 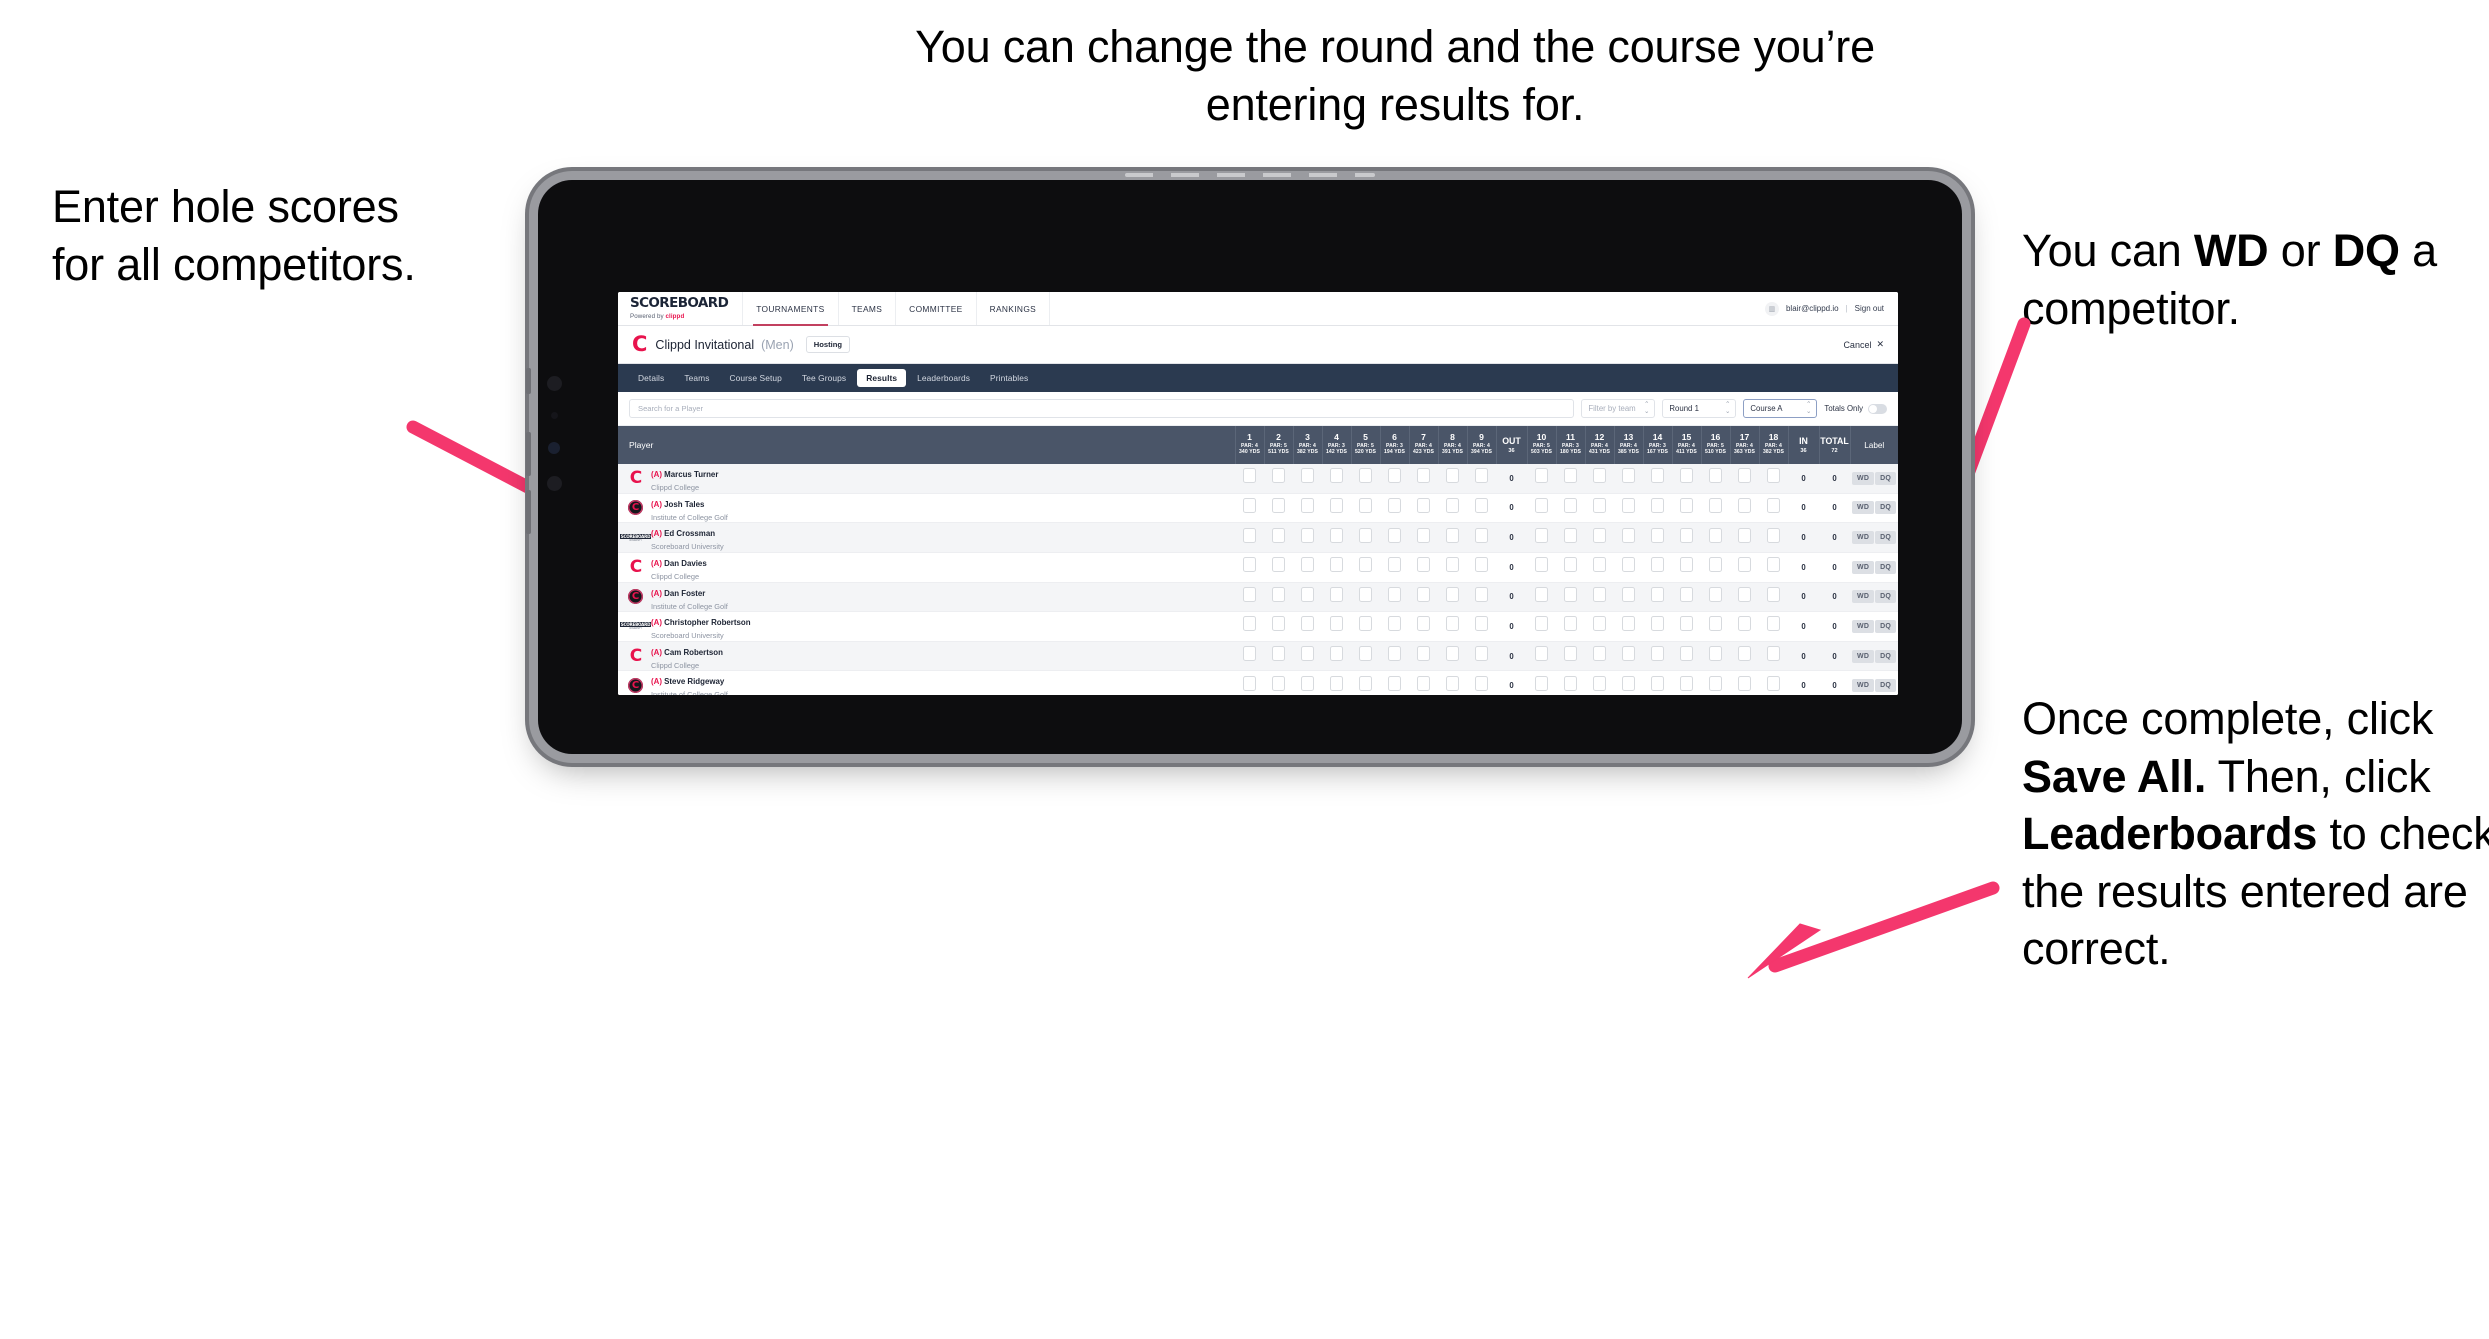 What do you see at coordinates (1880, 344) in the screenshot?
I see `close-icon: ✕` at bounding box center [1880, 344].